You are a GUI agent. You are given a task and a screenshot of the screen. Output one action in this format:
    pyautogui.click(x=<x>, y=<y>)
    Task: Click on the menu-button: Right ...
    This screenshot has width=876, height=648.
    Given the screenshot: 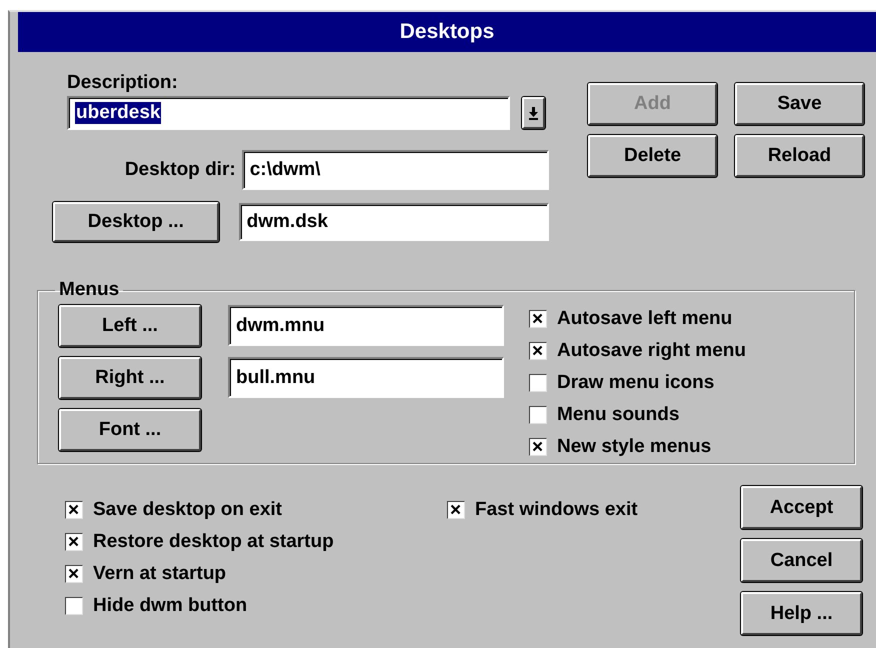 What is the action you would take?
    pyautogui.click(x=130, y=378)
    